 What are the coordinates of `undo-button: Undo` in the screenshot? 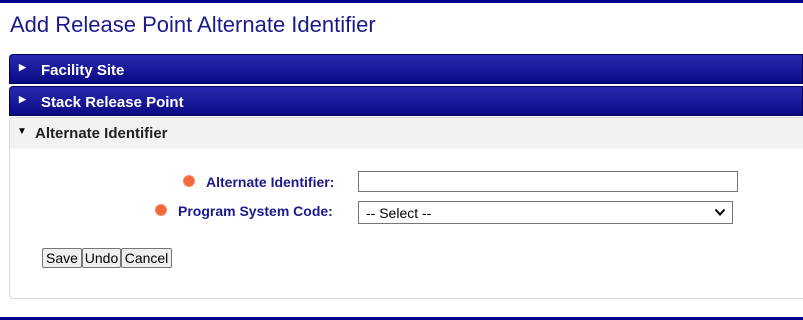 It's located at (101, 258).